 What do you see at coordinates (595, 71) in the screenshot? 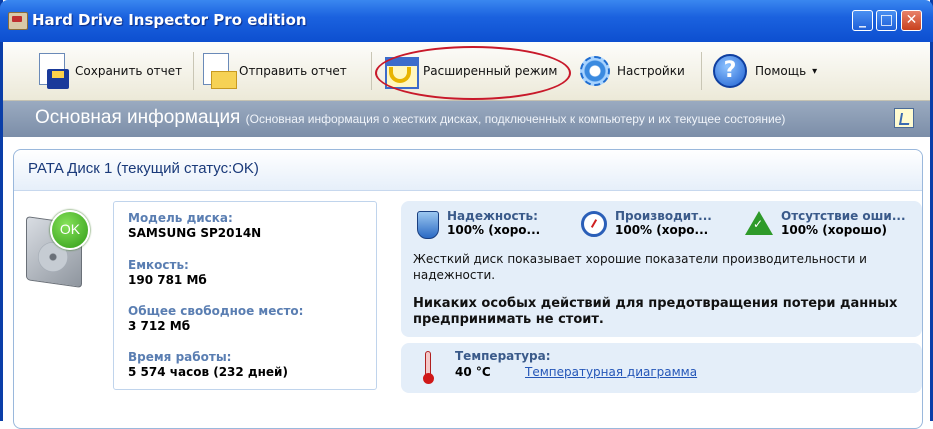
I see `gear-icon` at bounding box center [595, 71].